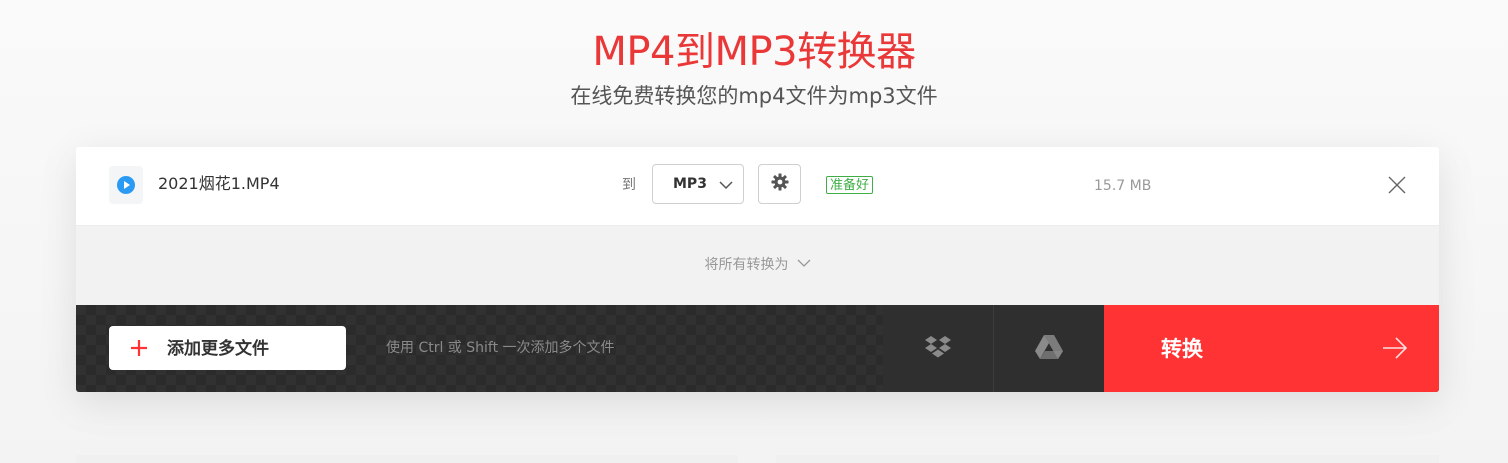 This screenshot has width=1508, height=463. What do you see at coordinates (1271, 348) in the screenshot?
I see `convert-button: 转换` at bounding box center [1271, 348].